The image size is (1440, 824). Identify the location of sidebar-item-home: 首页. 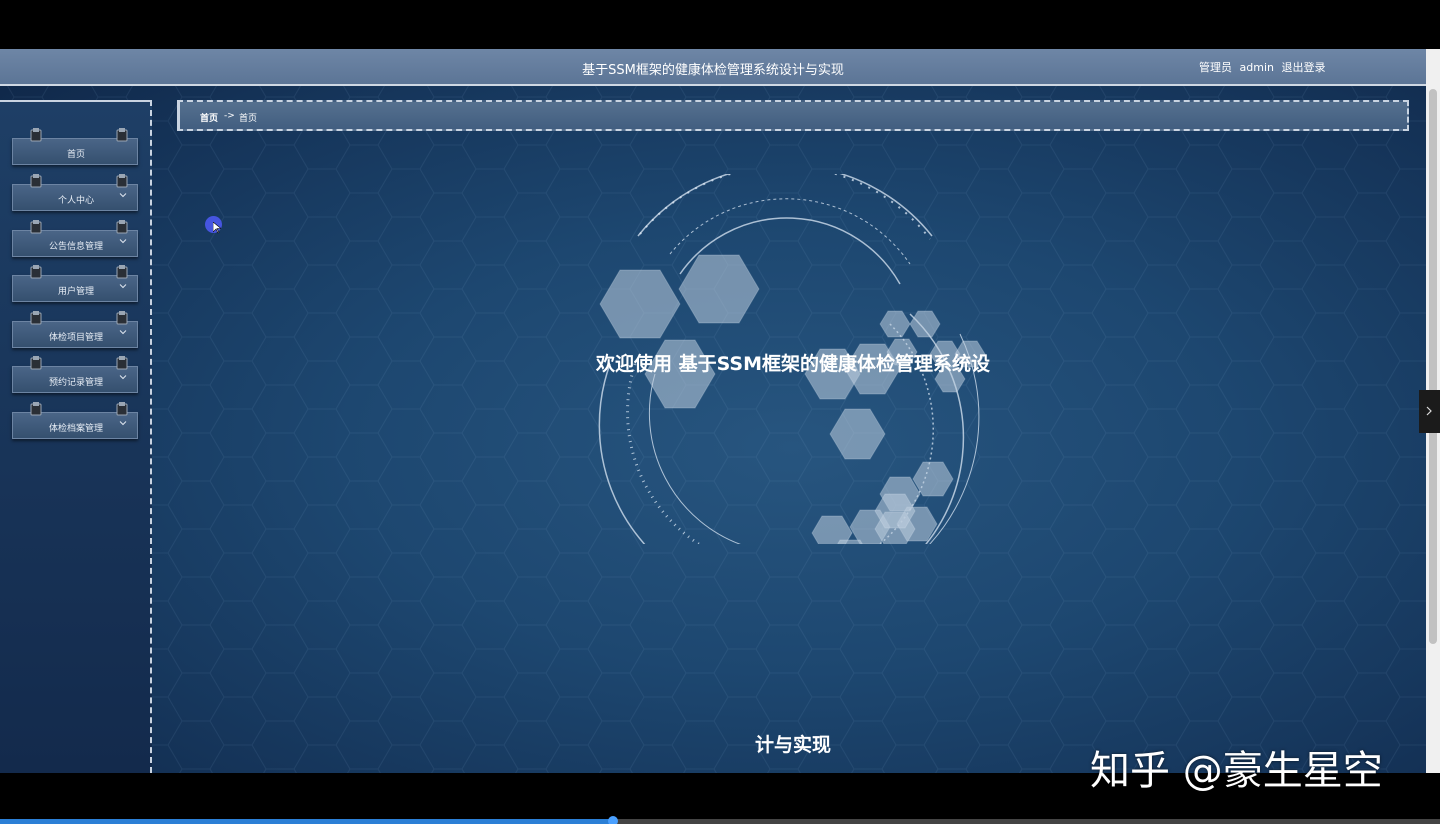
(75, 146).